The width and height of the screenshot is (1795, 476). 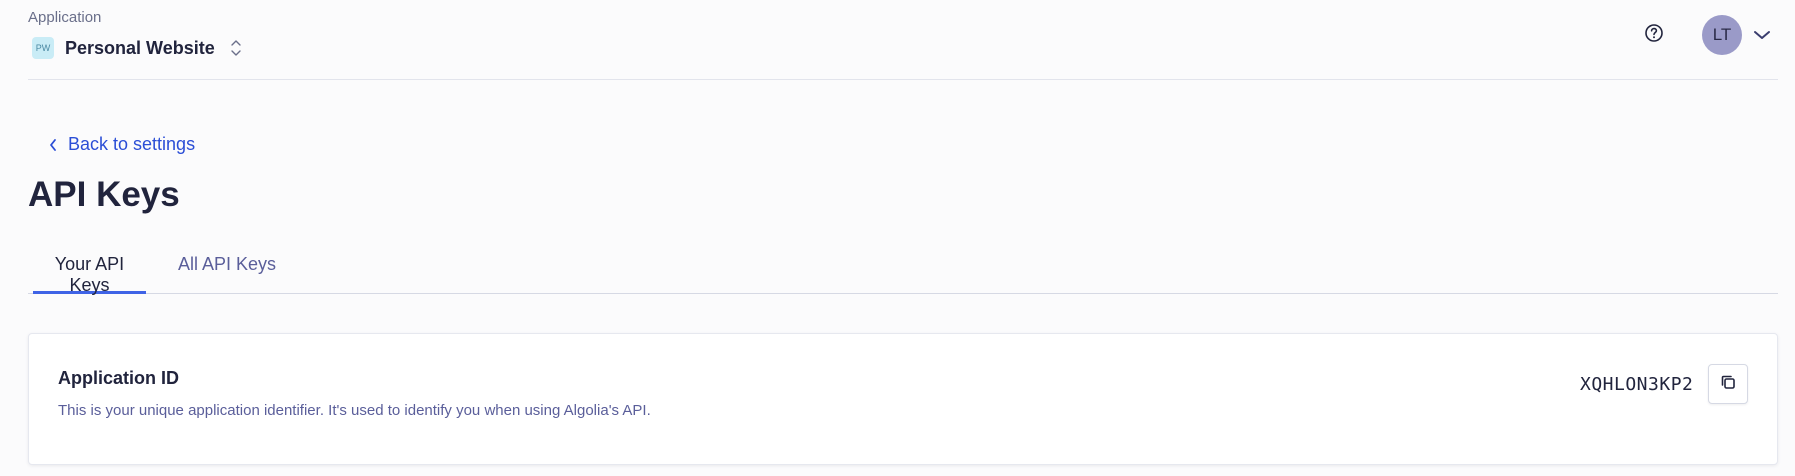 I want to click on application-id-value: XQHLON3KP2, so click(x=1637, y=384).